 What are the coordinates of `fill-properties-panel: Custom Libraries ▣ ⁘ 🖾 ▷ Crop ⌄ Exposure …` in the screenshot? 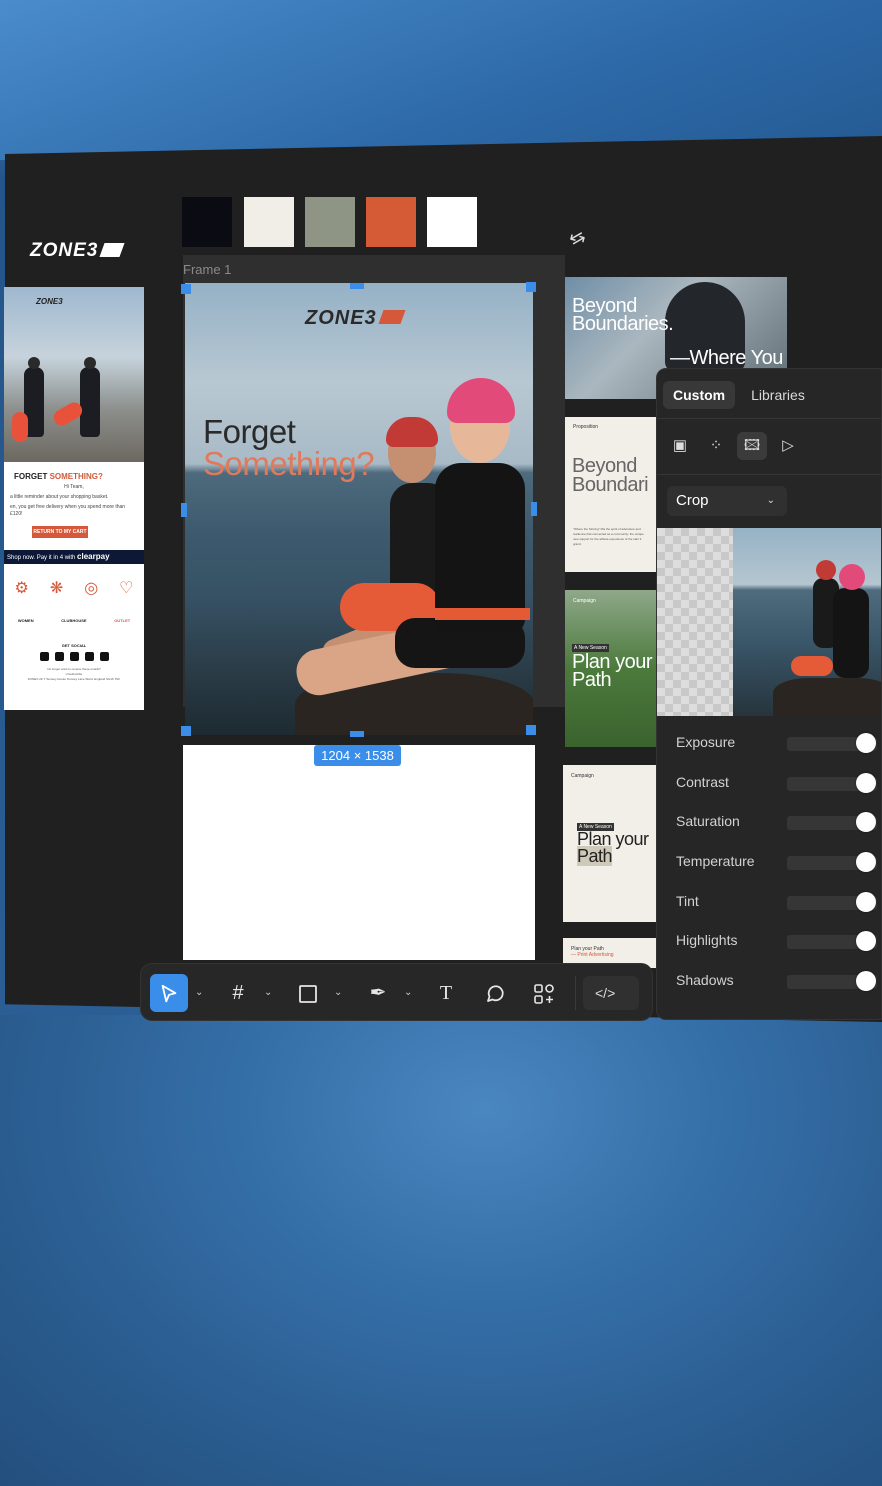 It's located at (769, 694).